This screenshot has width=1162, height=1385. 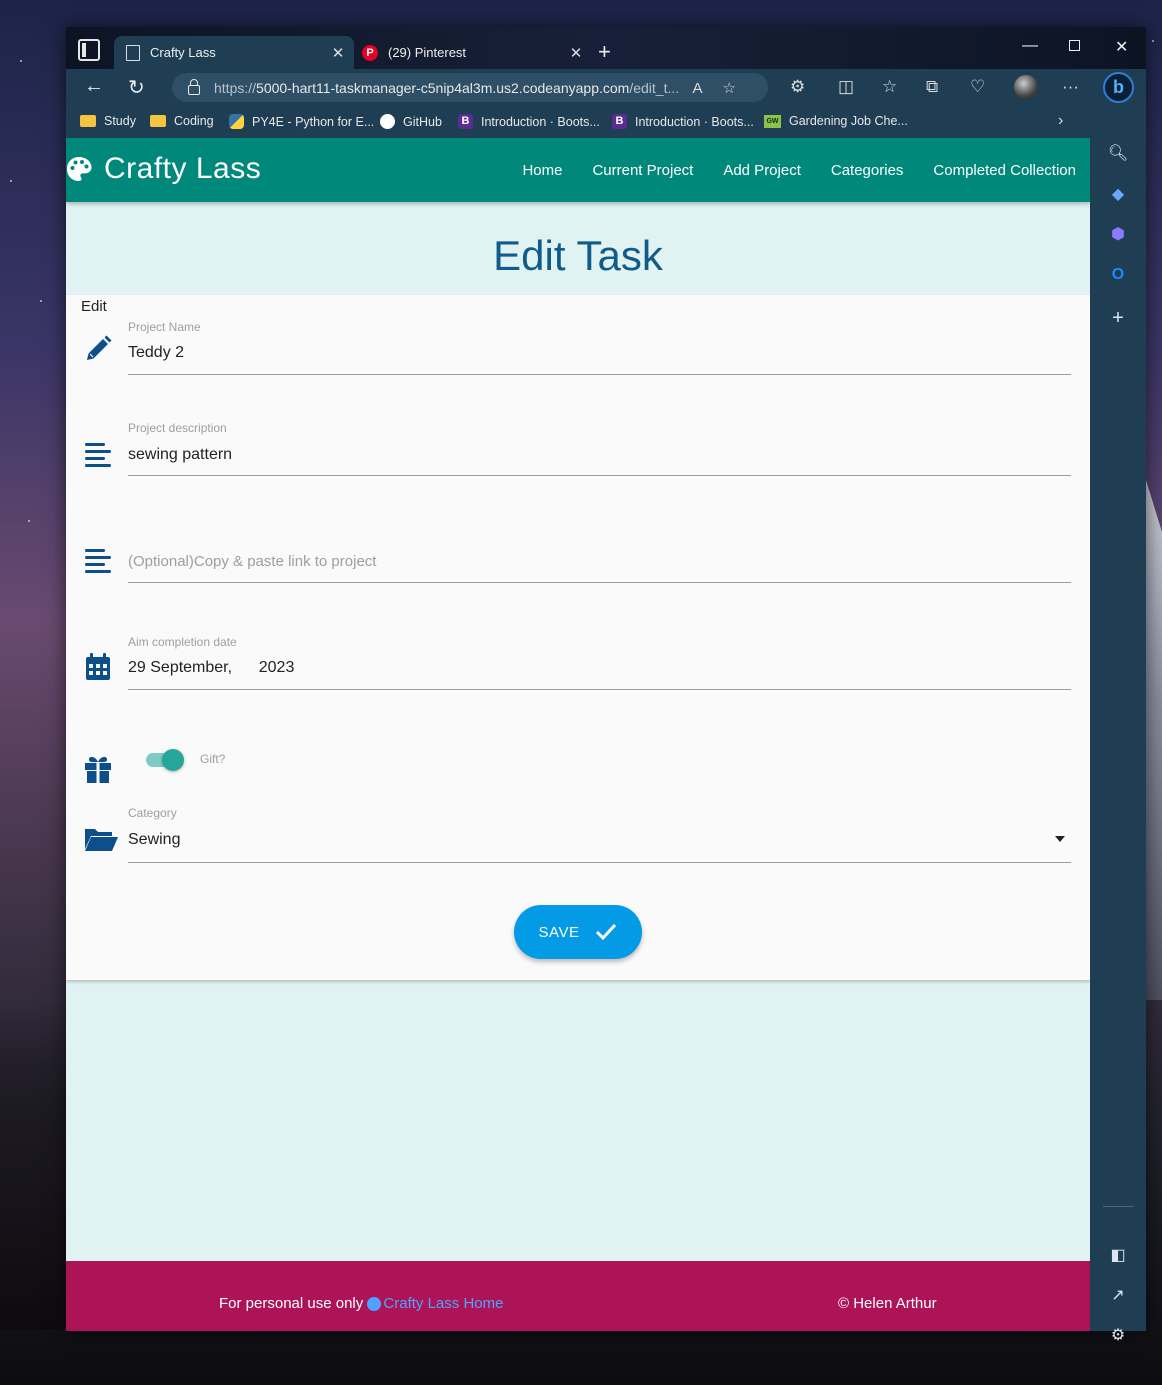 I want to click on project-description-field: Project description sewing pattern, so click(x=599, y=448).